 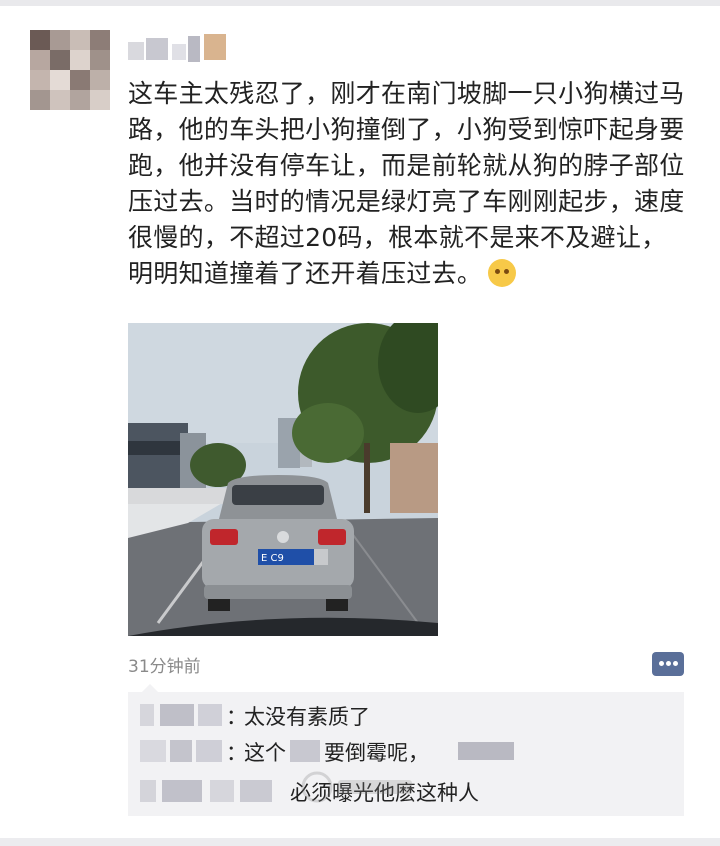 What do you see at coordinates (360, 3) in the screenshot?
I see `top-edge` at bounding box center [360, 3].